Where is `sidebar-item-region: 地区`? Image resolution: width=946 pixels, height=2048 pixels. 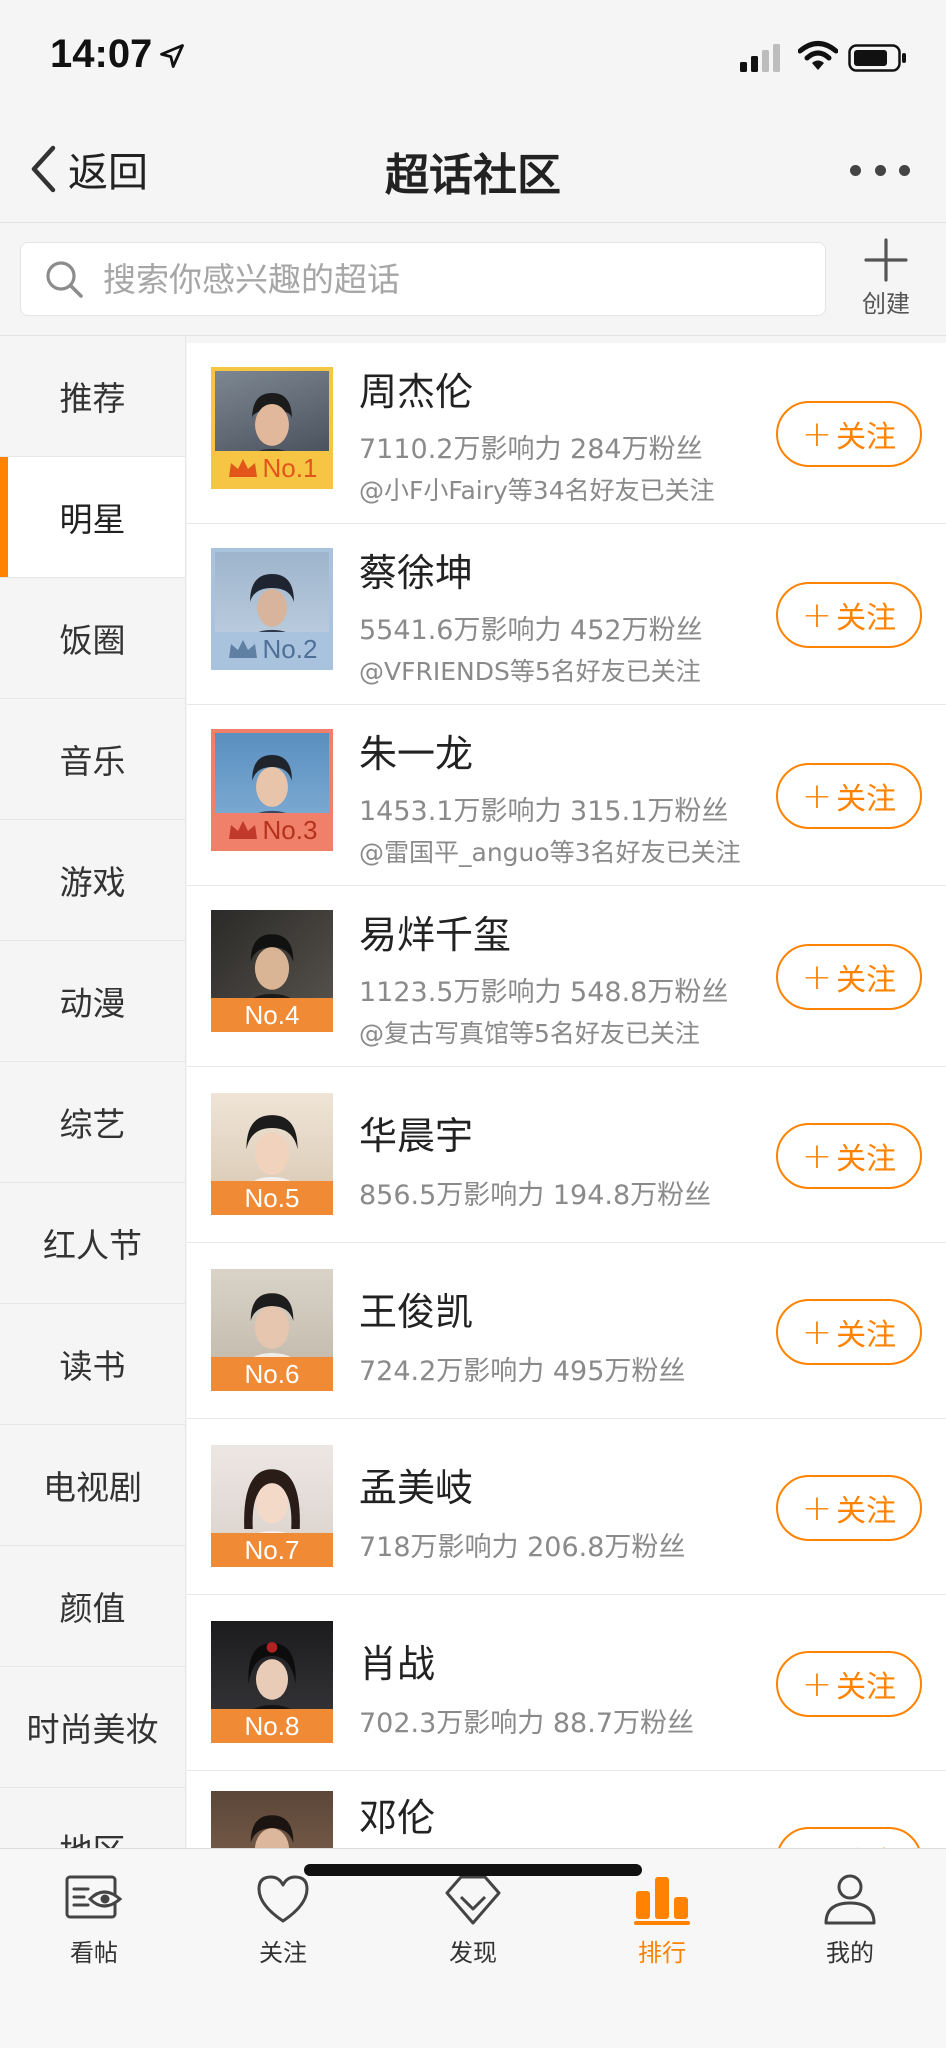
sidebar-item-region: 地区 is located at coordinates (92, 1818).